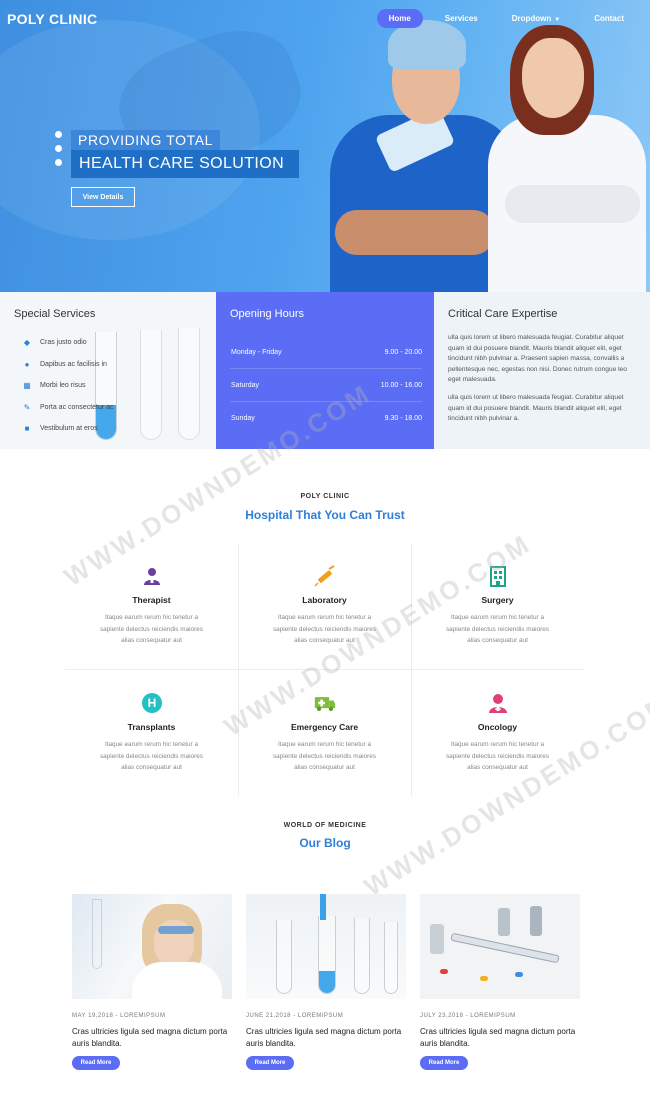 The width and height of the screenshot is (650, 1115). I want to click on nav-dropdown-label: Dropdown, so click(531, 18).